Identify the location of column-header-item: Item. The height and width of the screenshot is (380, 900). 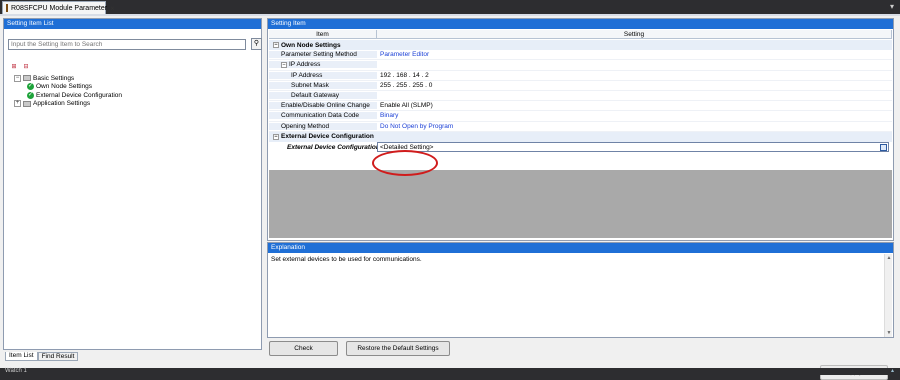
(323, 34).